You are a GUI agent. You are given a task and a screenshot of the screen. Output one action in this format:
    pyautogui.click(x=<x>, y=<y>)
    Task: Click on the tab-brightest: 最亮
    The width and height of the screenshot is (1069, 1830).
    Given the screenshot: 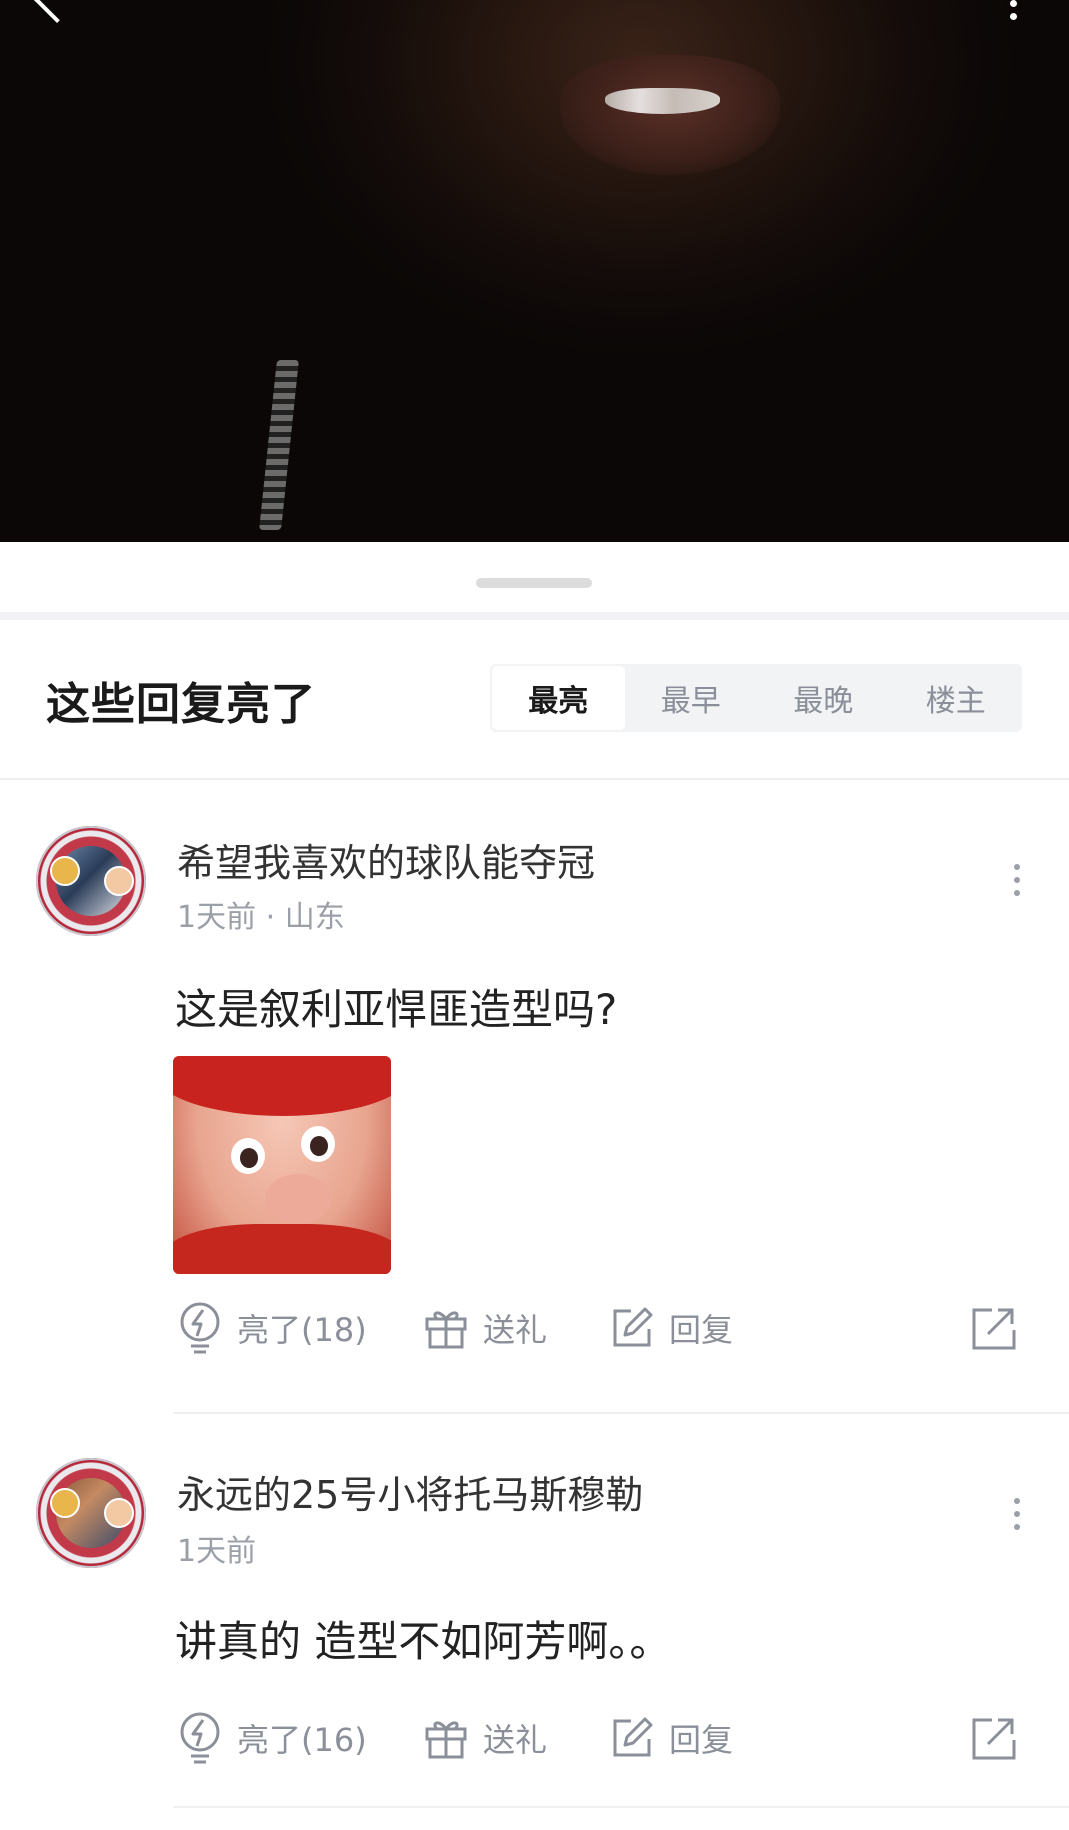 What is the action you would take?
    pyautogui.click(x=558, y=698)
    